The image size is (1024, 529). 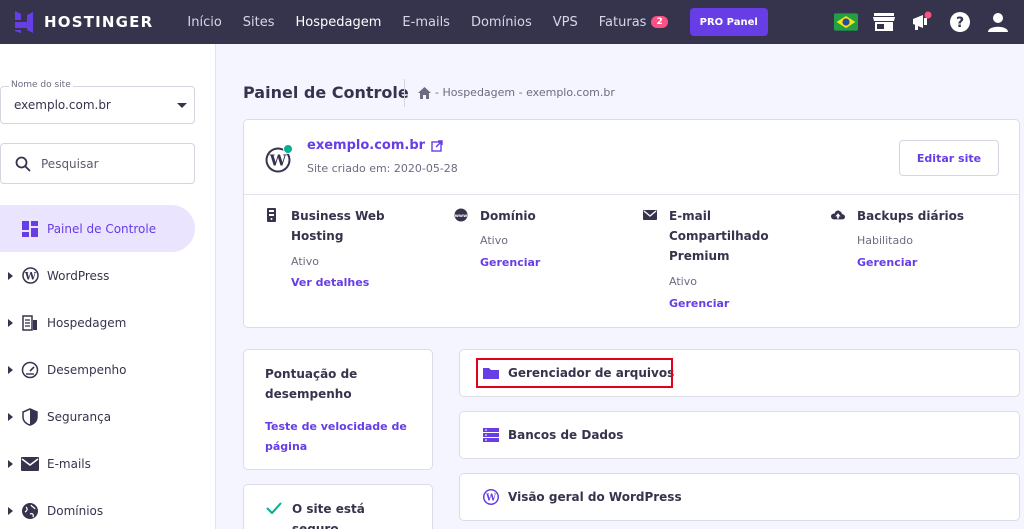 I want to click on sidebar-item-label: Segurança, so click(x=79, y=416).